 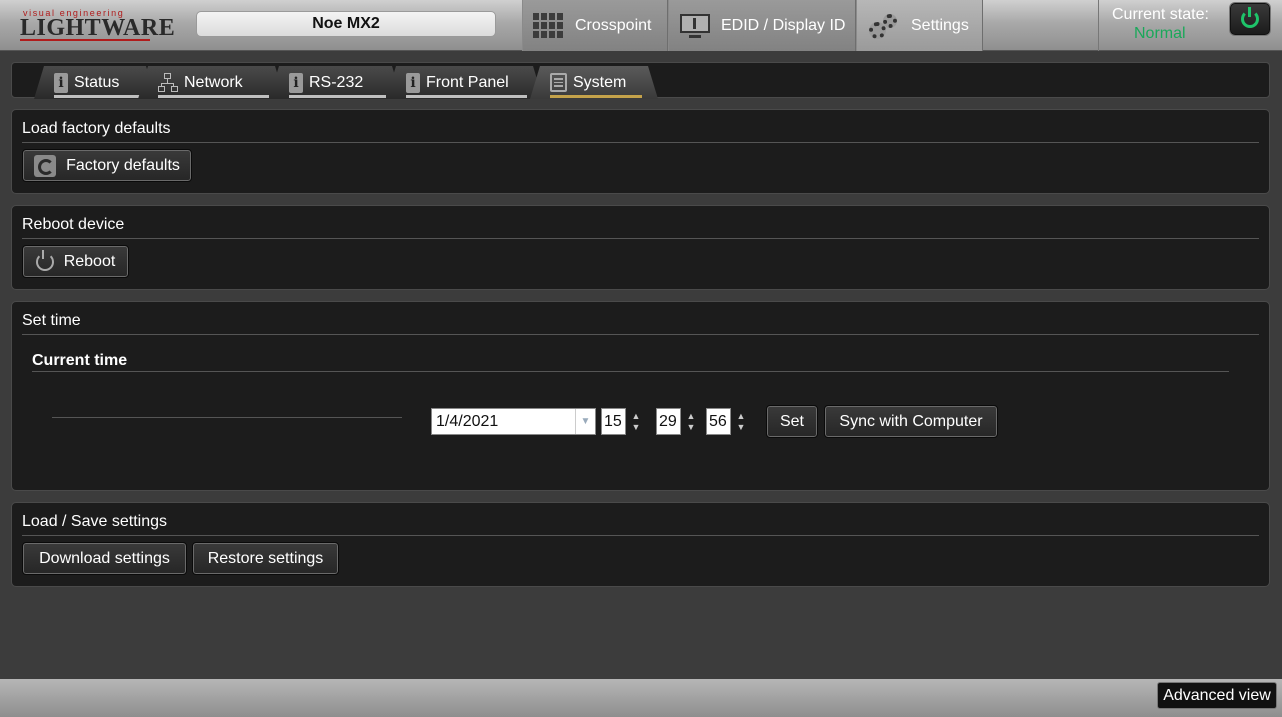 I want to click on subtab-front-panel-label: Front Panel, so click(x=467, y=82).